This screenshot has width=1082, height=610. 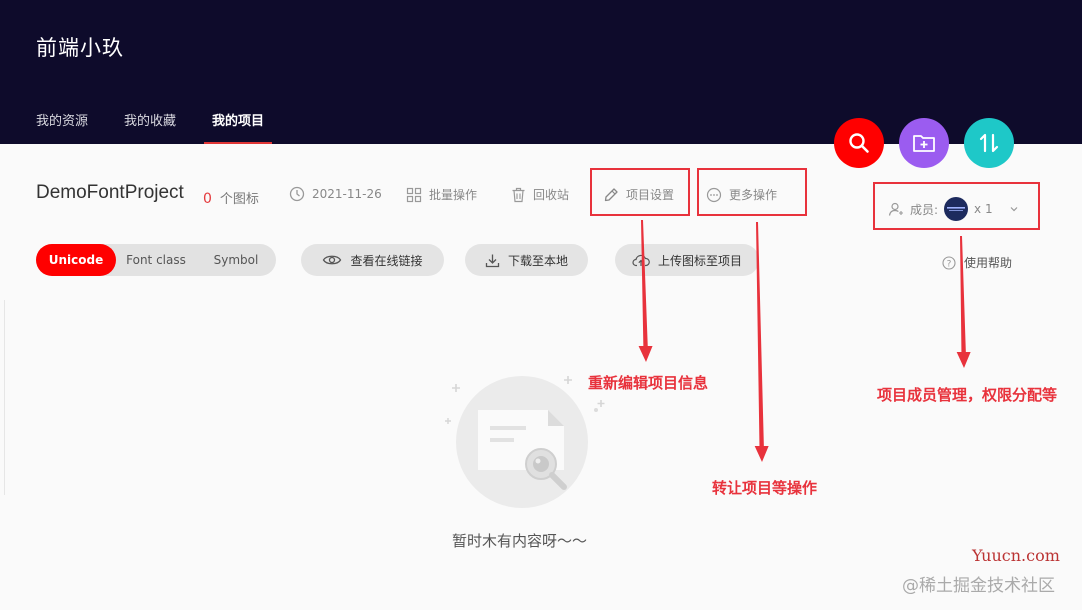 I want to click on highlight-settings, so click(x=640, y=192).